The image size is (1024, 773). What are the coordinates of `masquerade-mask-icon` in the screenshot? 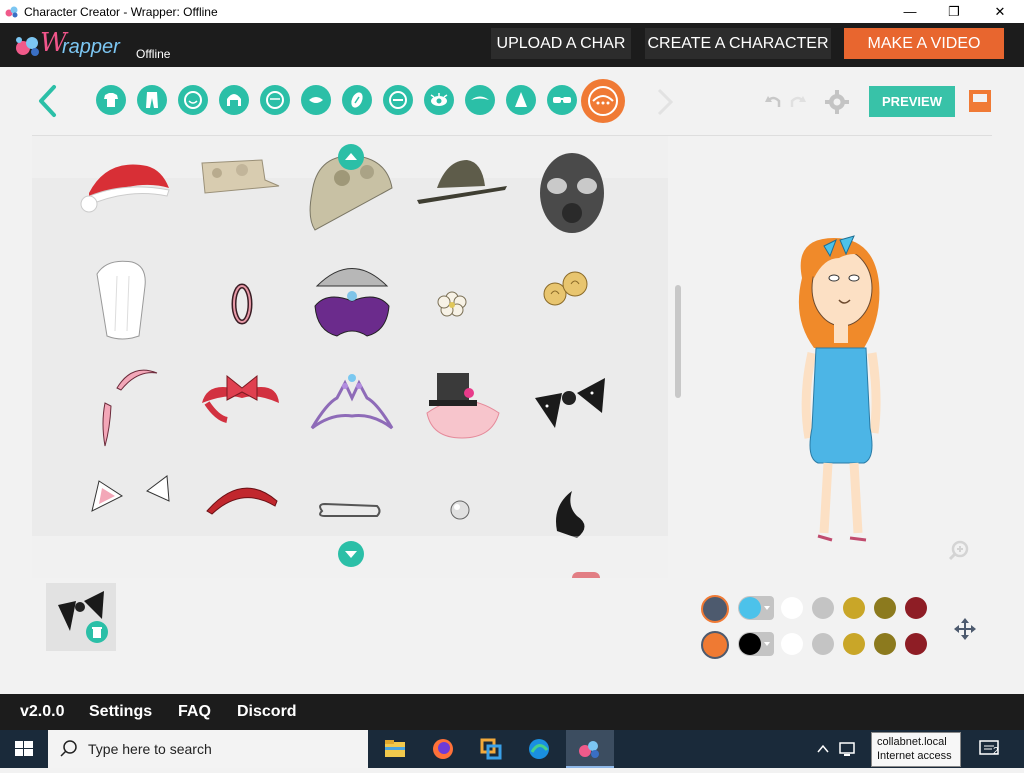 It's located at (352, 302).